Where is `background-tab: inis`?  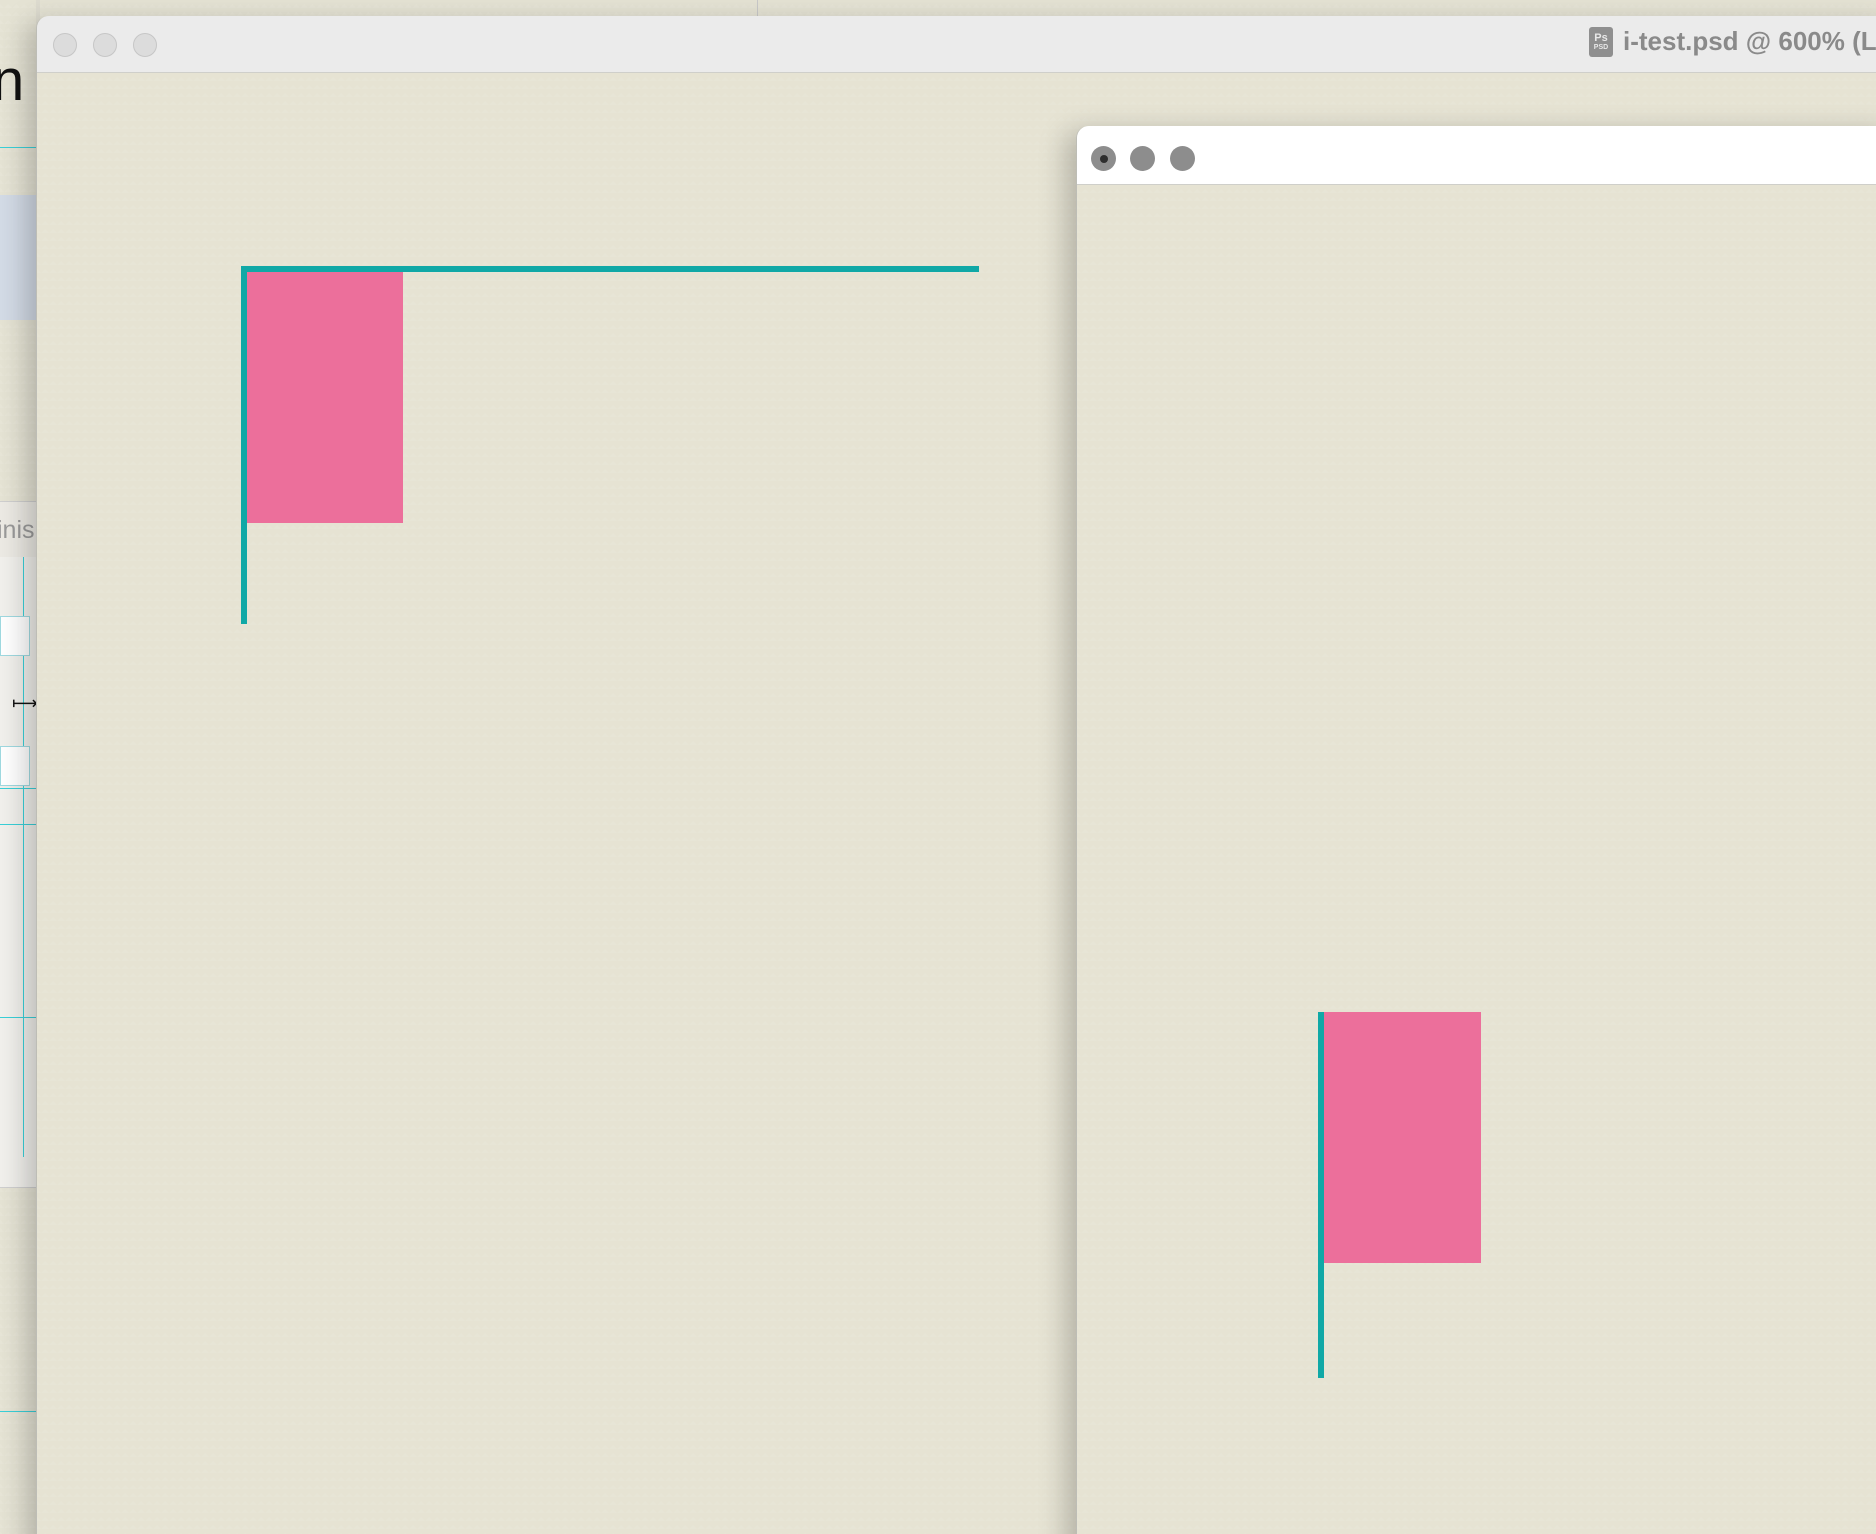 background-tab: inis is located at coordinates (20, 529).